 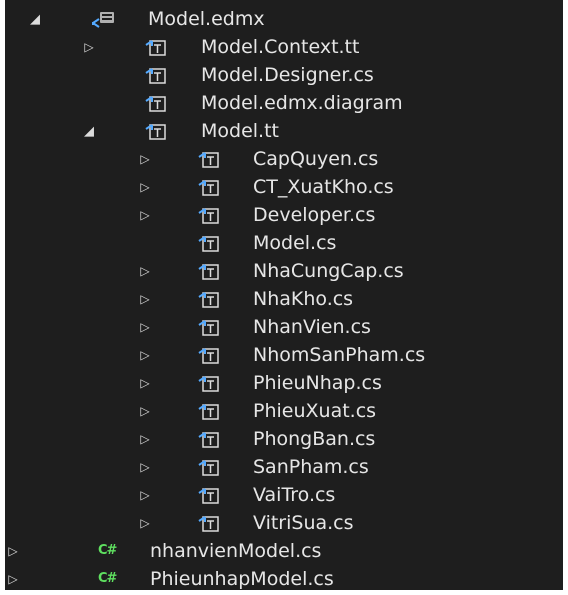 I want to click on tree-item-phieuxuat-cs: ▷ PhieuXuat.cs, so click(x=284, y=411).